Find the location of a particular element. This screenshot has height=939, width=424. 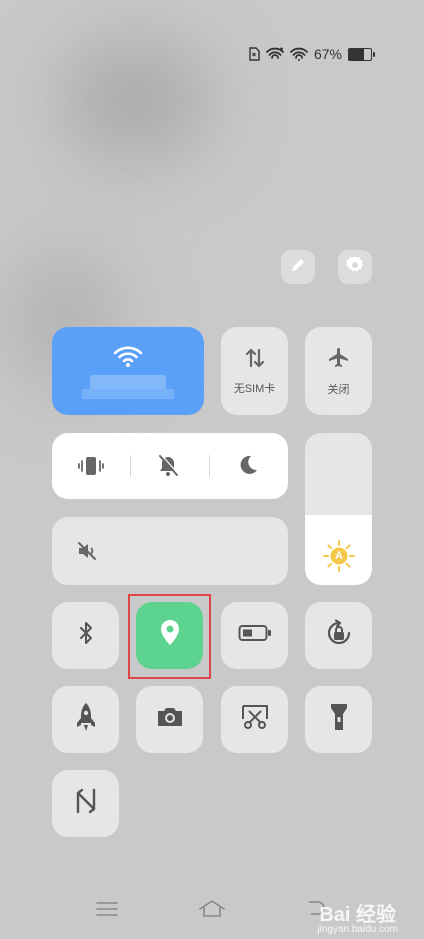

mobile-data-tile: 无SIM卡 is located at coordinates (254, 371).